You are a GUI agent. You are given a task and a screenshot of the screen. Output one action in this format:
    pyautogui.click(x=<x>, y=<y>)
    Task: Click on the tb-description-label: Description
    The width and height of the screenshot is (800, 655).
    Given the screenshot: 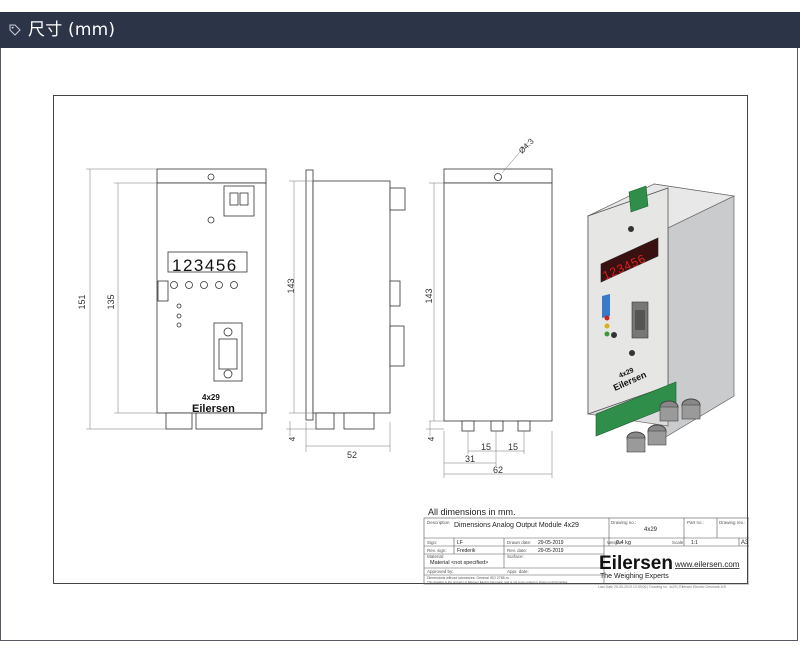 What is the action you would take?
    pyautogui.click(x=438, y=522)
    